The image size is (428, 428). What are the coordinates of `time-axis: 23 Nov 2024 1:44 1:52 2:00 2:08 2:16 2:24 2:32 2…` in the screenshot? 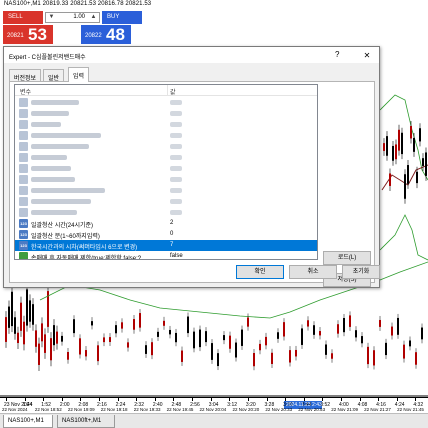 It's located at (214, 404).